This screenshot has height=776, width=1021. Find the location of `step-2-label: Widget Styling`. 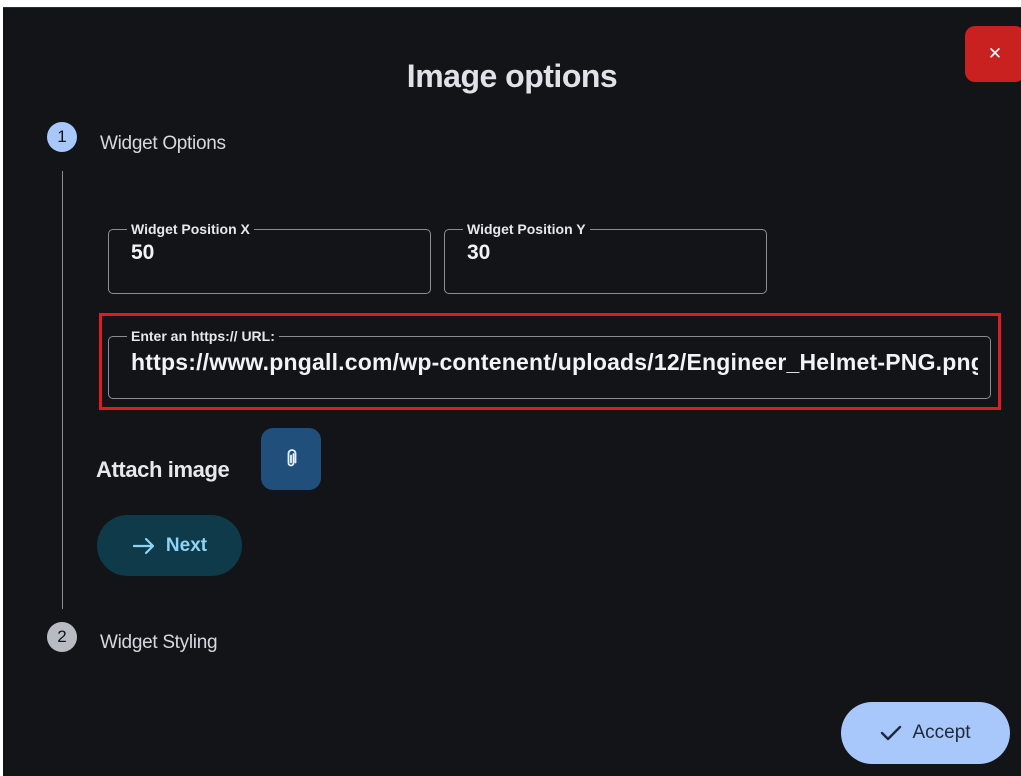

step-2-label: Widget Styling is located at coordinates (159, 643).